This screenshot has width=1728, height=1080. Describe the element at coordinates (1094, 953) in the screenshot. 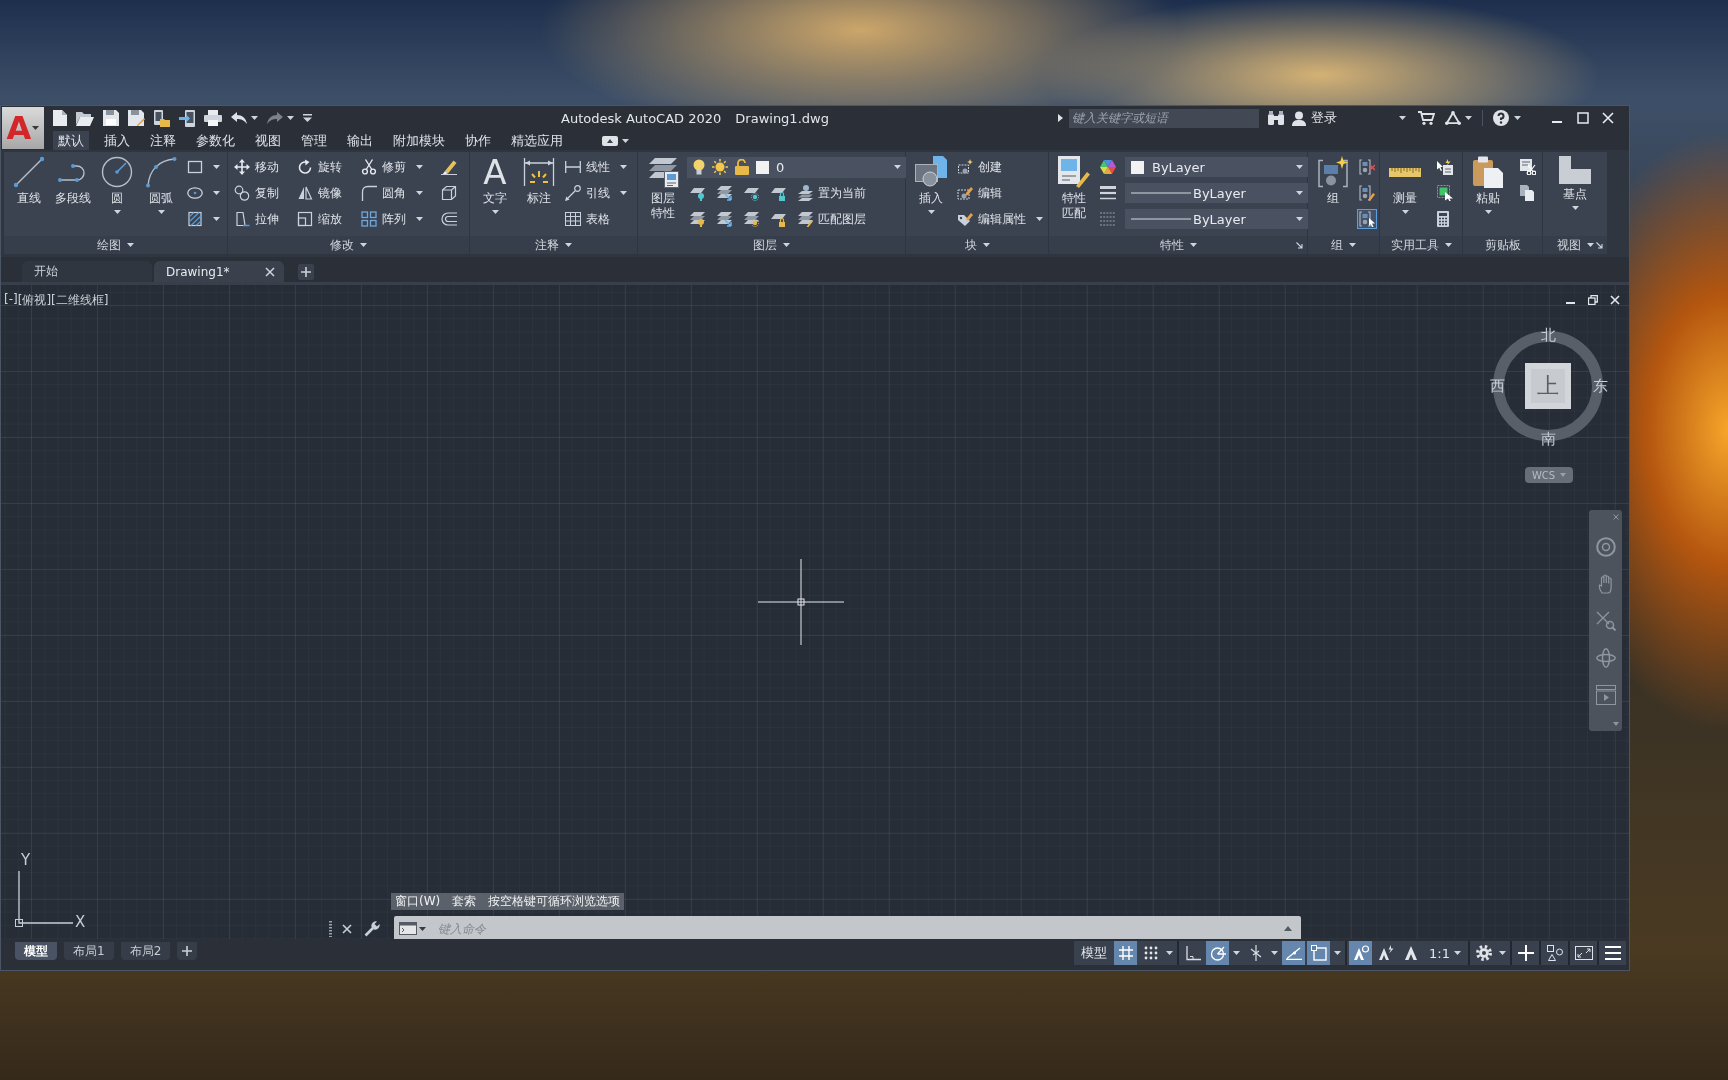

I see `status-button: 模型` at that location.